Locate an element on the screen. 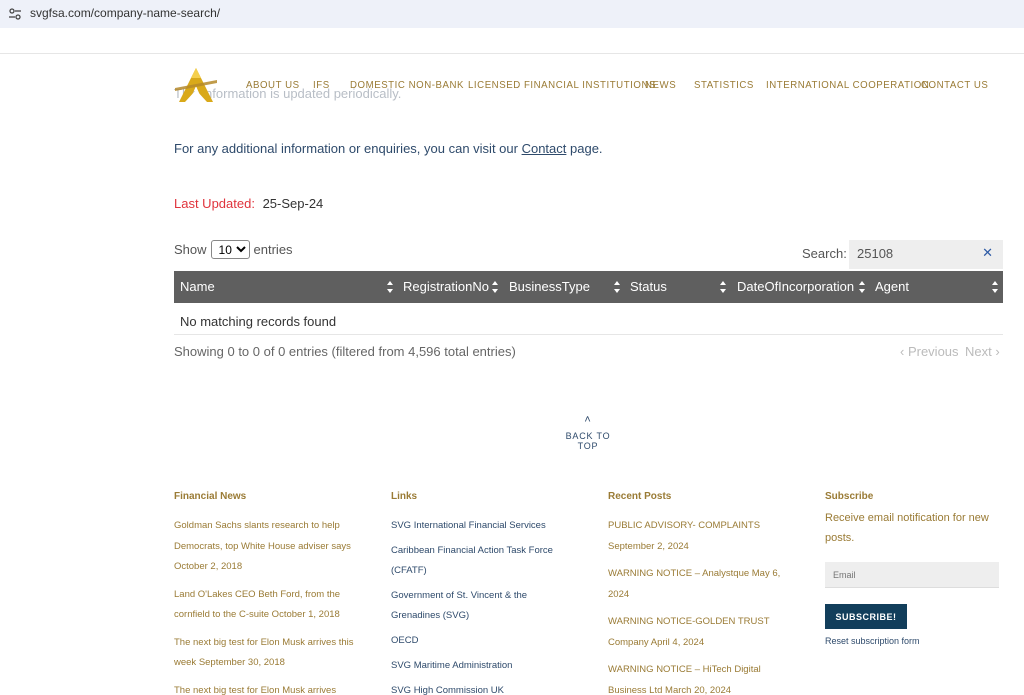  nav-domestic-non-bank: DOMESTIC NON-BANK is located at coordinates (407, 85).